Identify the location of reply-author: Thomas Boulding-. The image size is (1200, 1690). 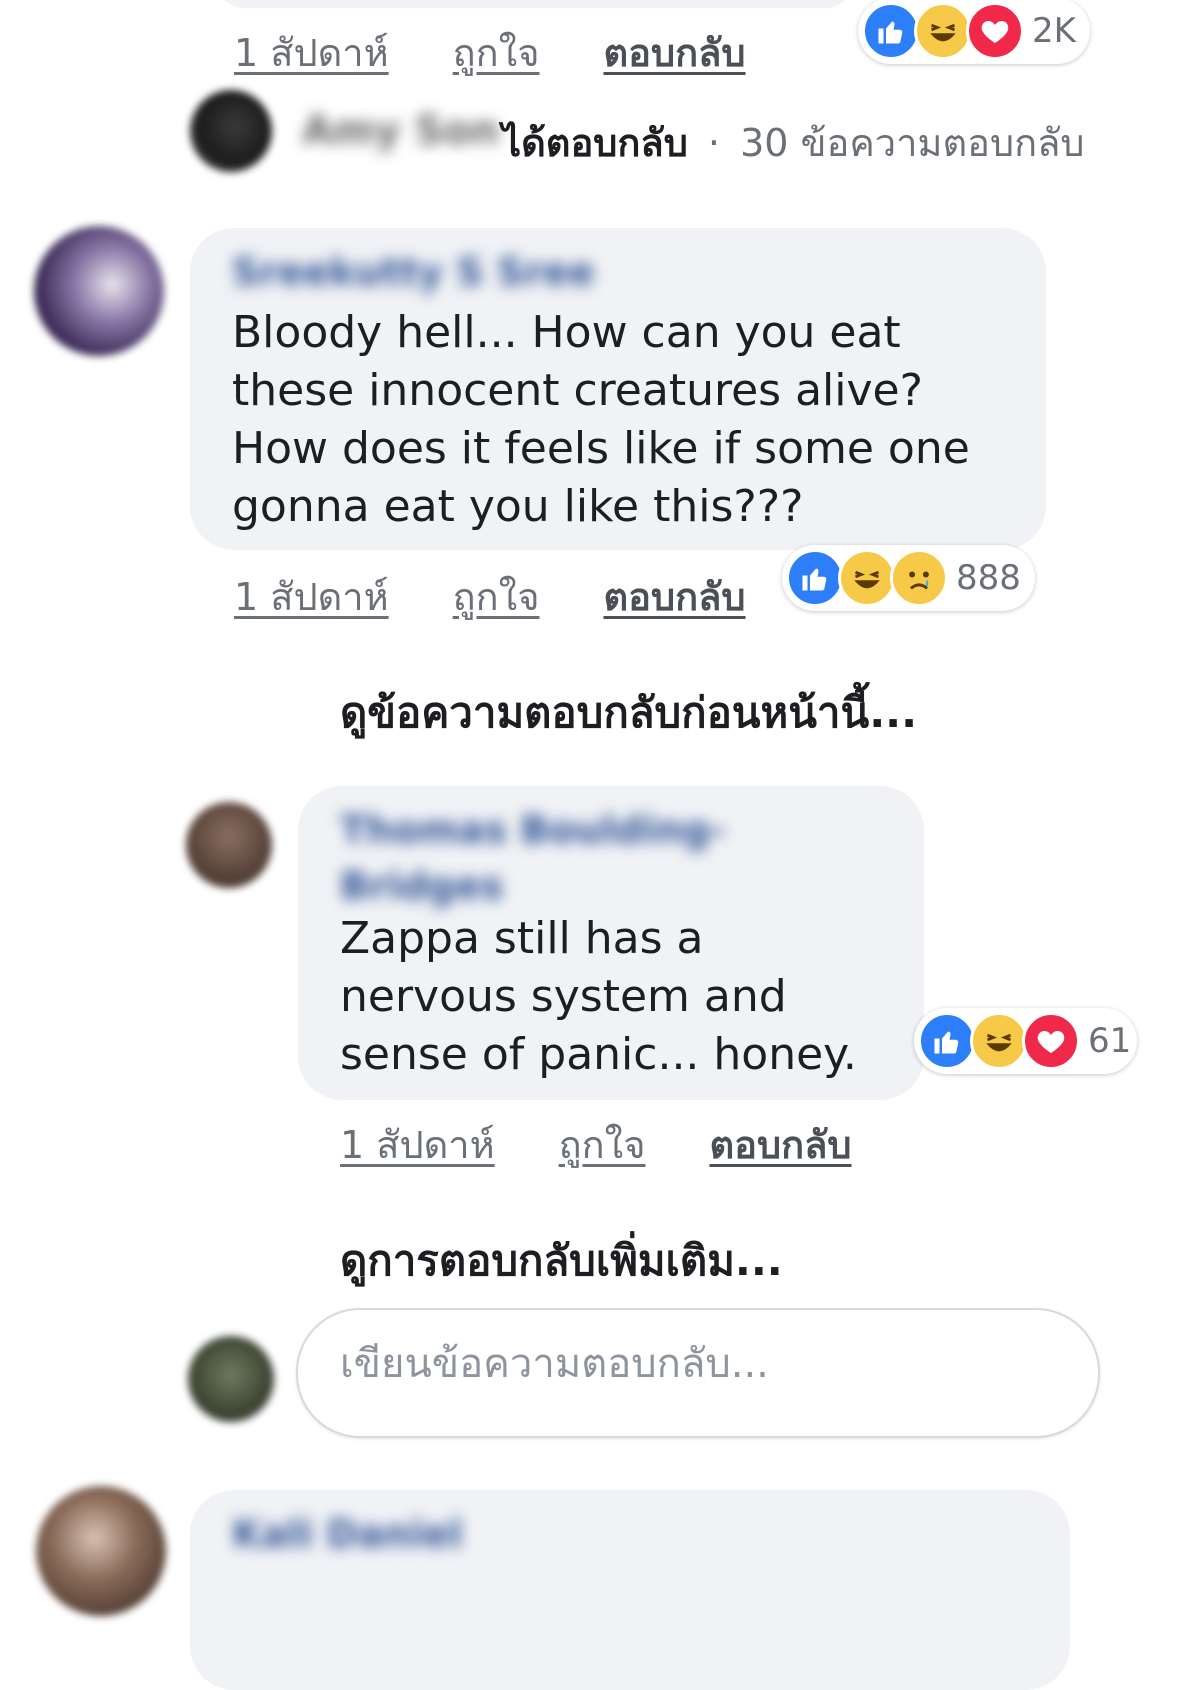
(533, 830).